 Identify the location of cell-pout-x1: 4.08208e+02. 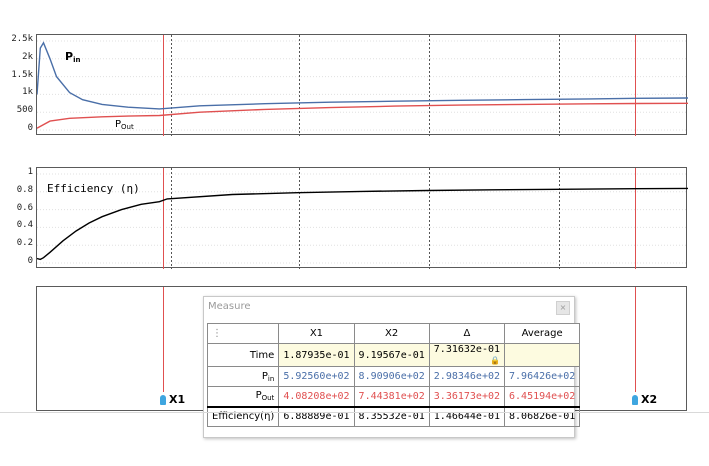
(316, 396).